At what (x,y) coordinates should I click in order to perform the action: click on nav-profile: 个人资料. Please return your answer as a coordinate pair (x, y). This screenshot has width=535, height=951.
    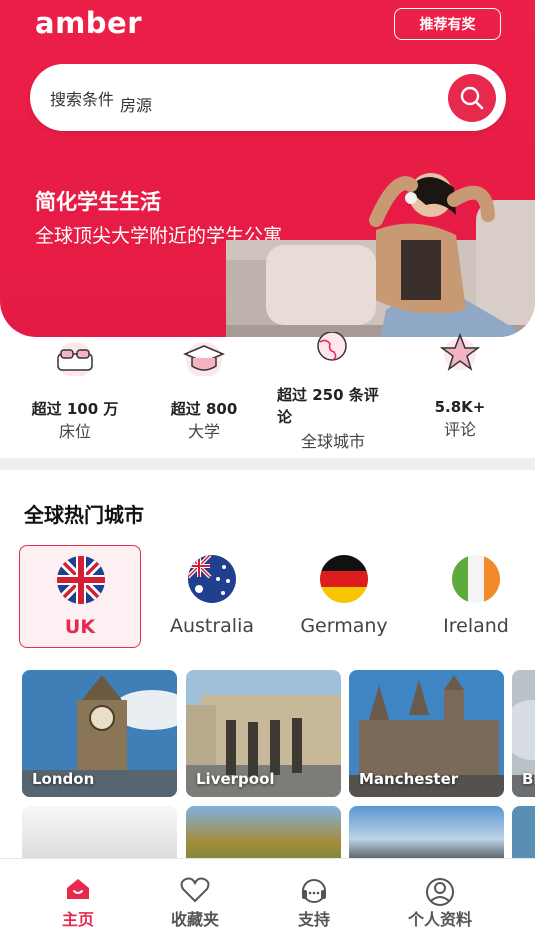
    Looking at the image, I should click on (440, 905).